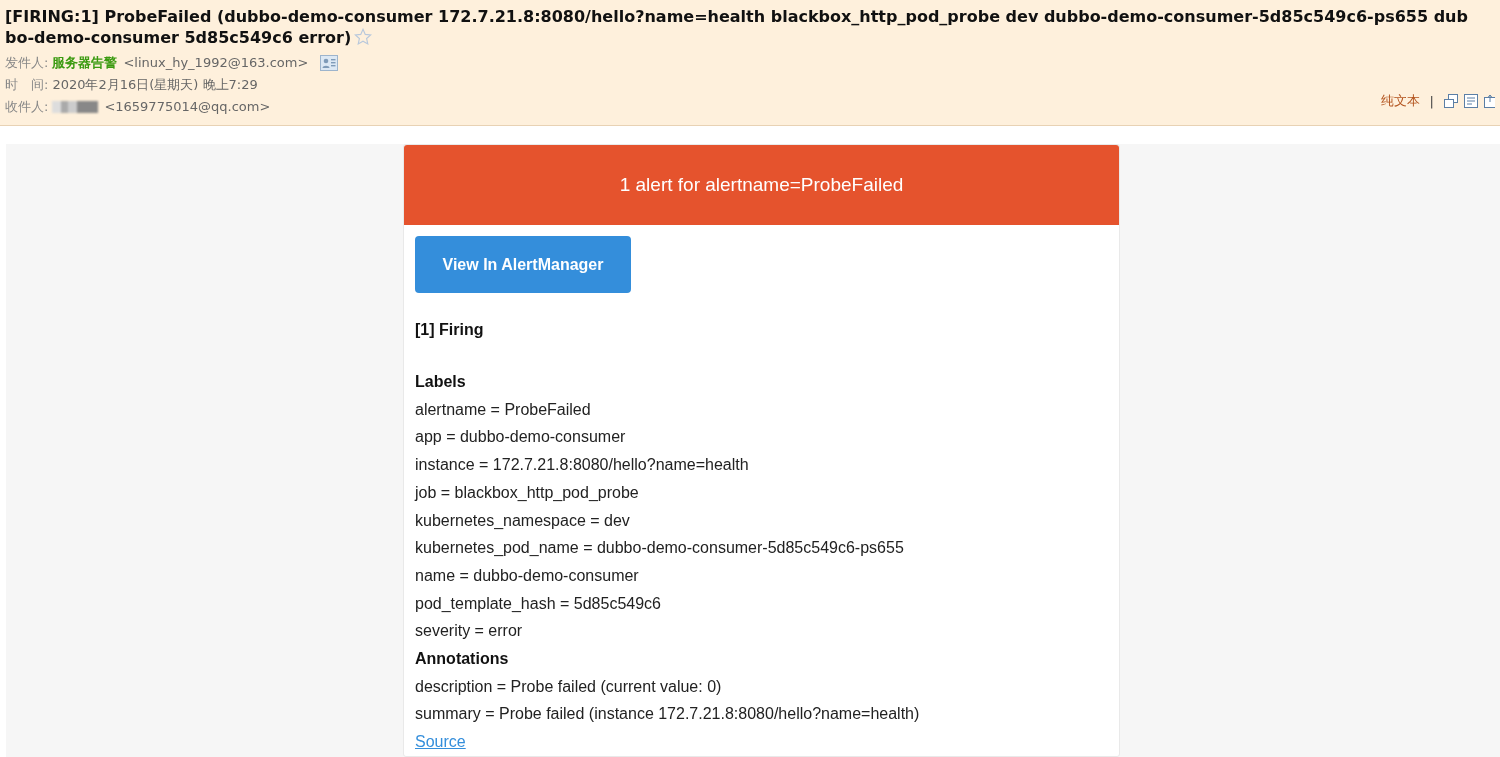 This screenshot has height=757, width=1500. What do you see at coordinates (503, 409) in the screenshot?
I see `label-line: alertname = ProbeFailed` at bounding box center [503, 409].